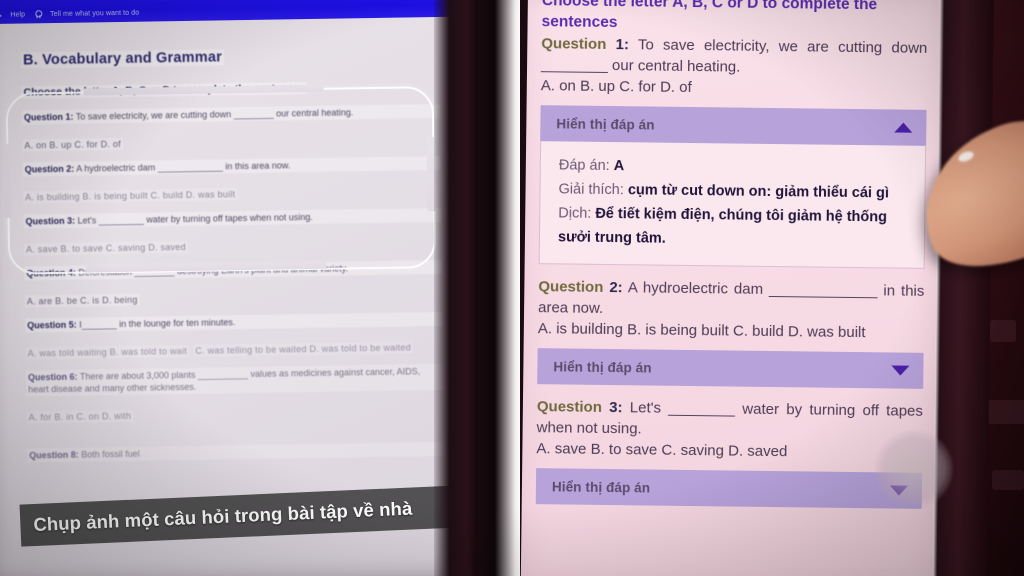  What do you see at coordinates (52, 377) in the screenshot?
I see `q6-label: Question 6:` at bounding box center [52, 377].